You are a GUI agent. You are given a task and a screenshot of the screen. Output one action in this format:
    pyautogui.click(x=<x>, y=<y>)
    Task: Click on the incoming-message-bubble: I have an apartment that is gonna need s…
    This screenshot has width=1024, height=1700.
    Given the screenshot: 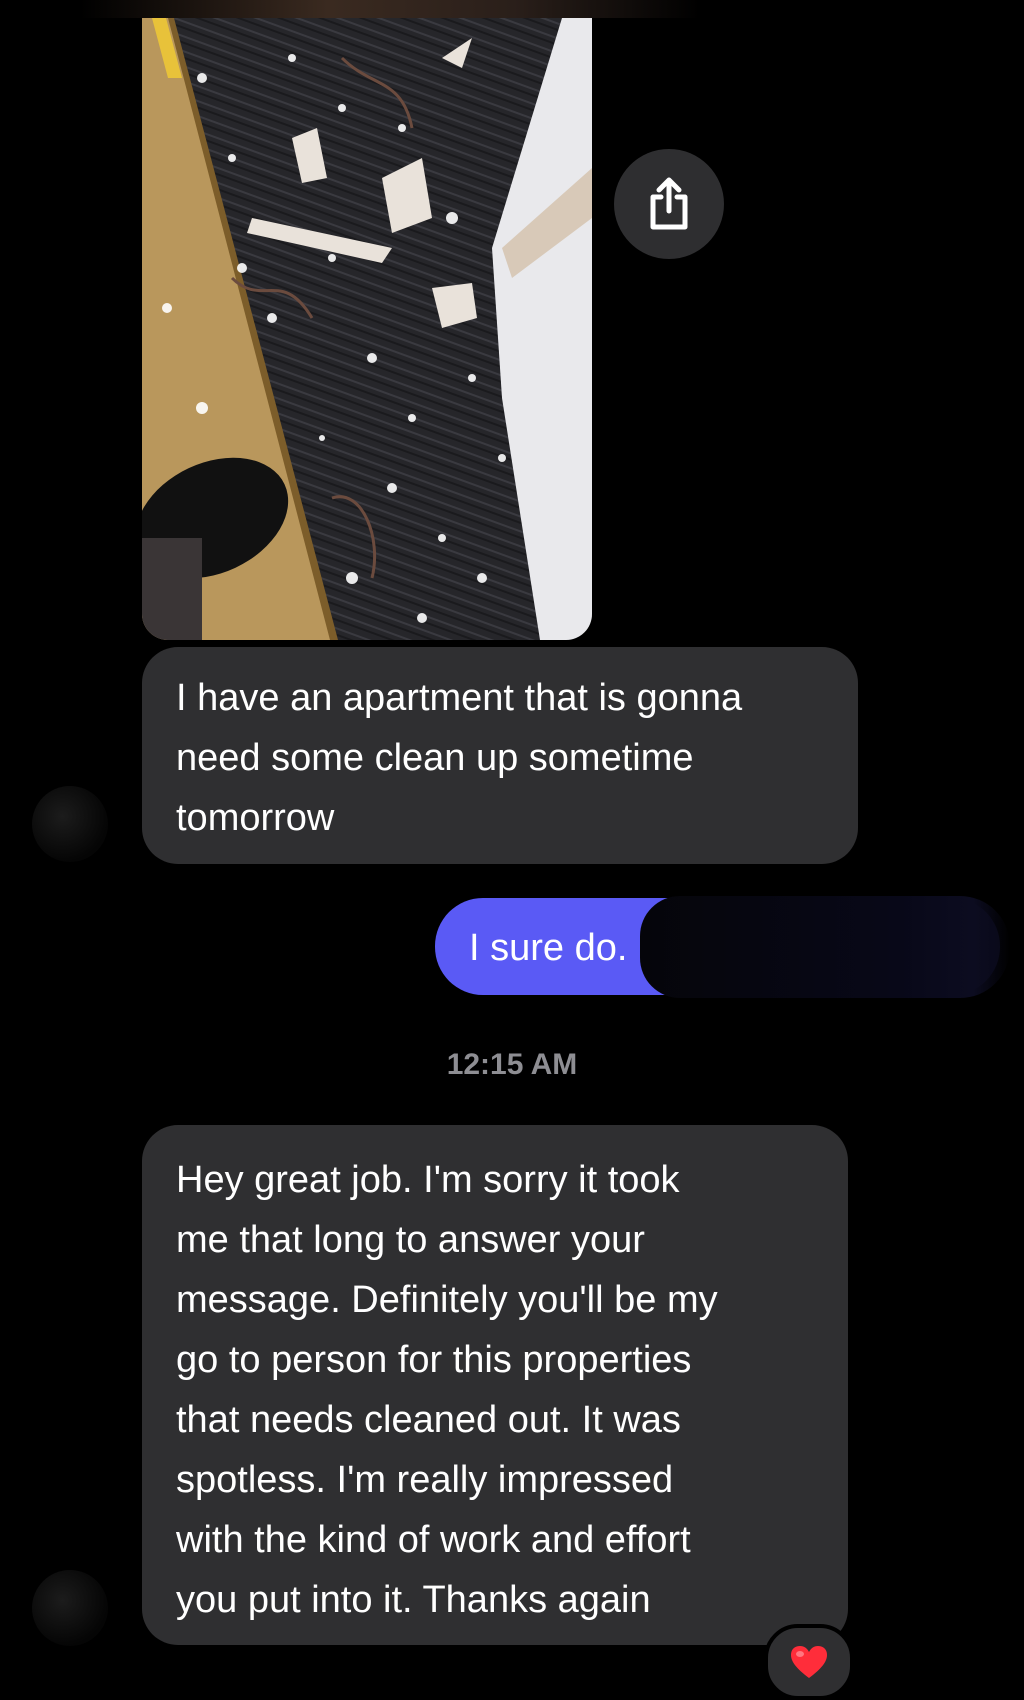 What is the action you would take?
    pyautogui.click(x=500, y=755)
    